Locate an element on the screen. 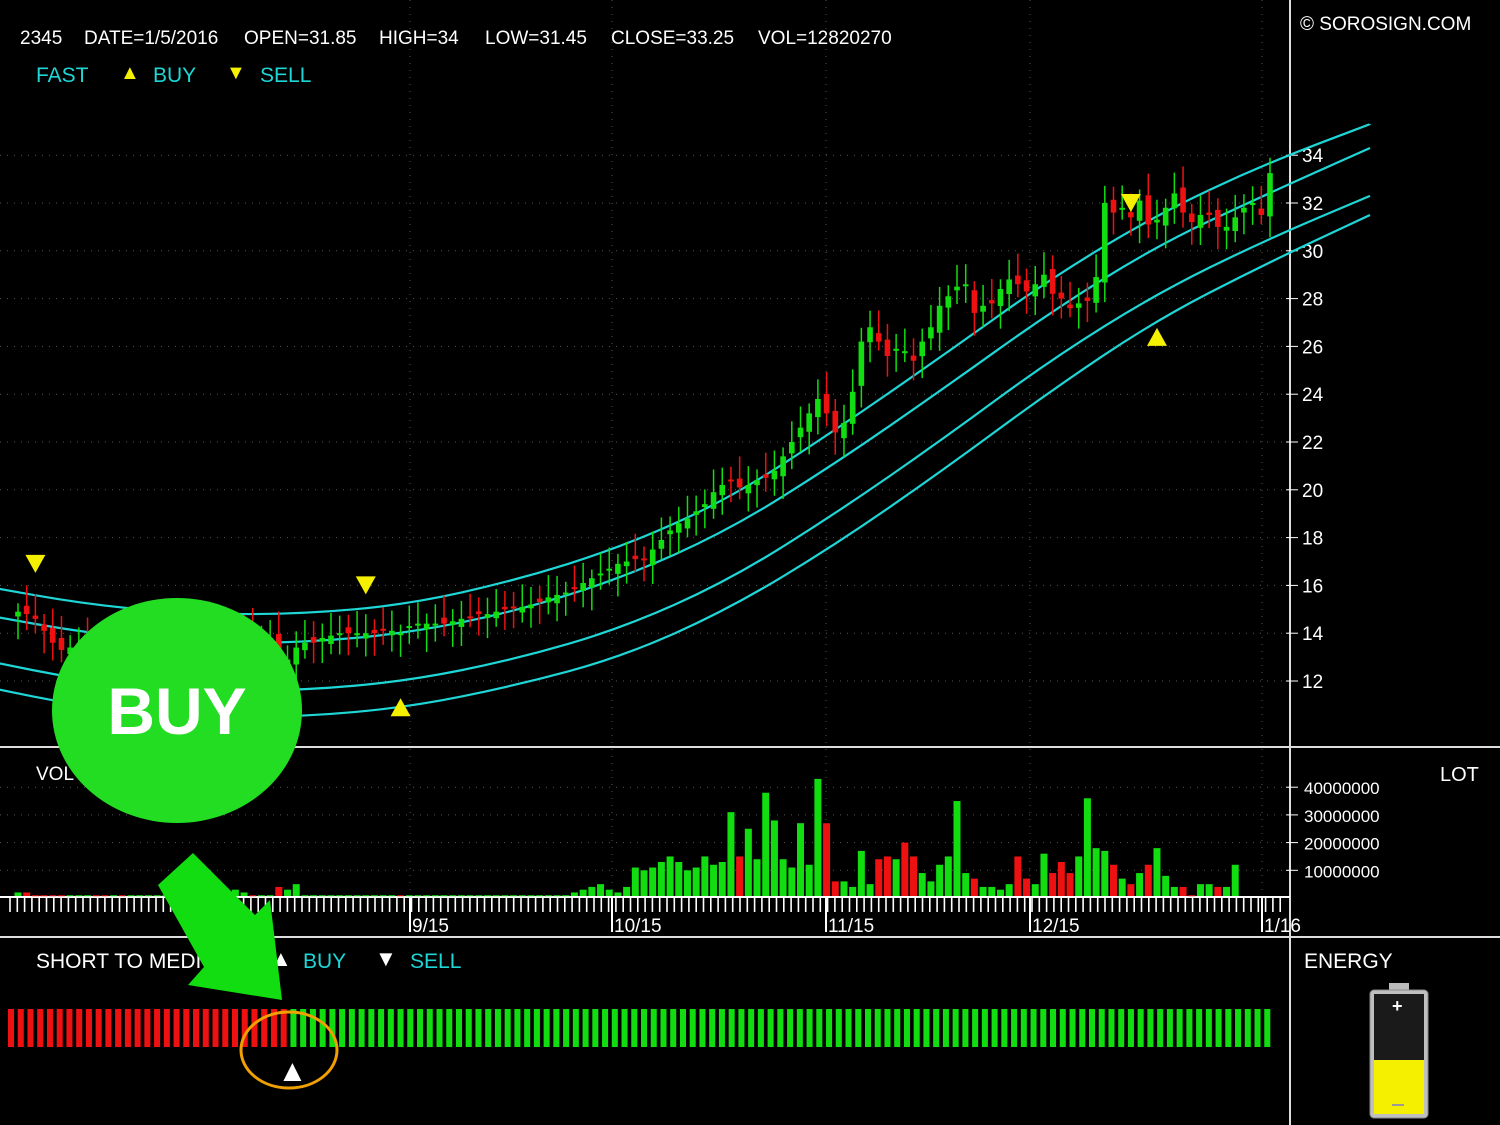  highlight-ellipse is located at coordinates (289, 1050).